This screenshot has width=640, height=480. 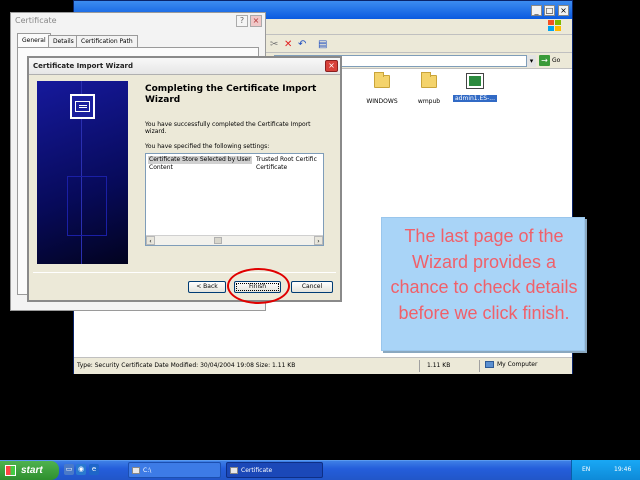 What do you see at coordinates (272, 167) in the screenshot?
I see `setting-value: Certificate` at bounding box center [272, 167].